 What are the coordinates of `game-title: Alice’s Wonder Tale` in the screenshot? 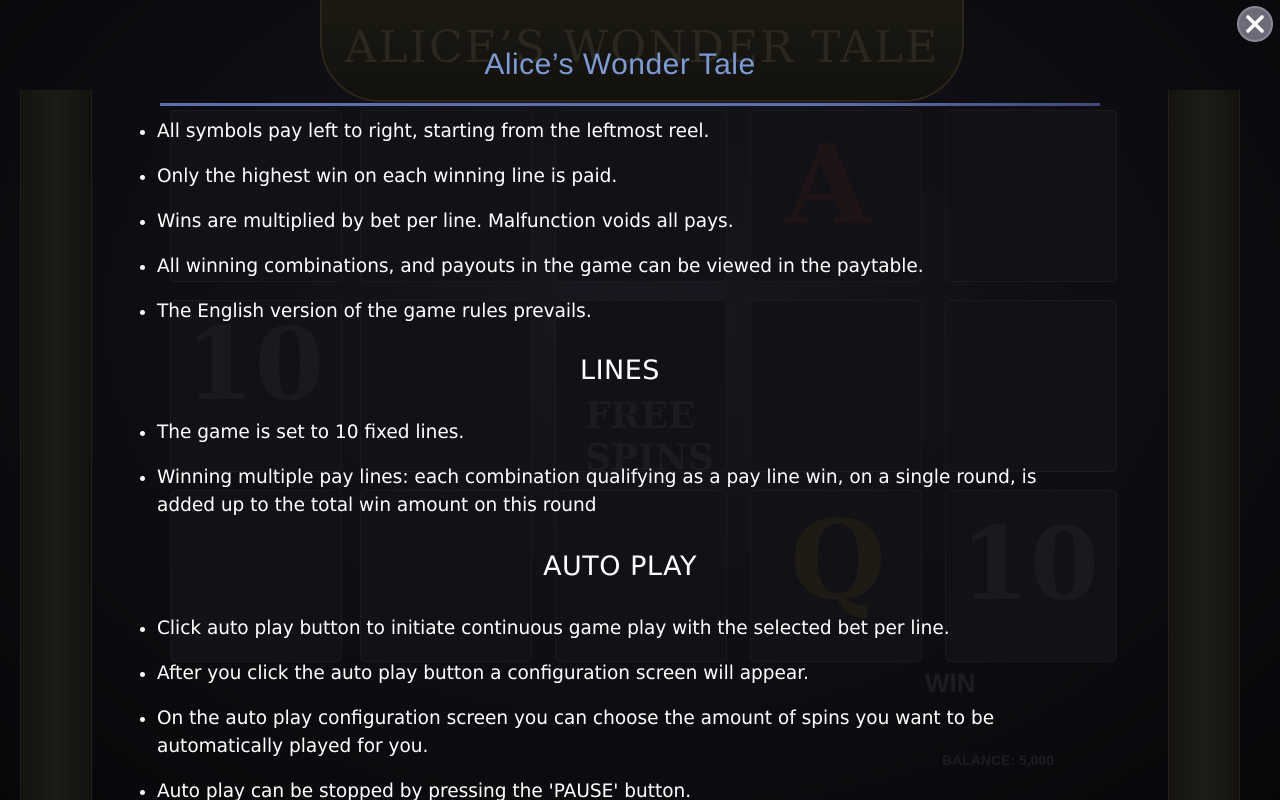 It's located at (620, 64).